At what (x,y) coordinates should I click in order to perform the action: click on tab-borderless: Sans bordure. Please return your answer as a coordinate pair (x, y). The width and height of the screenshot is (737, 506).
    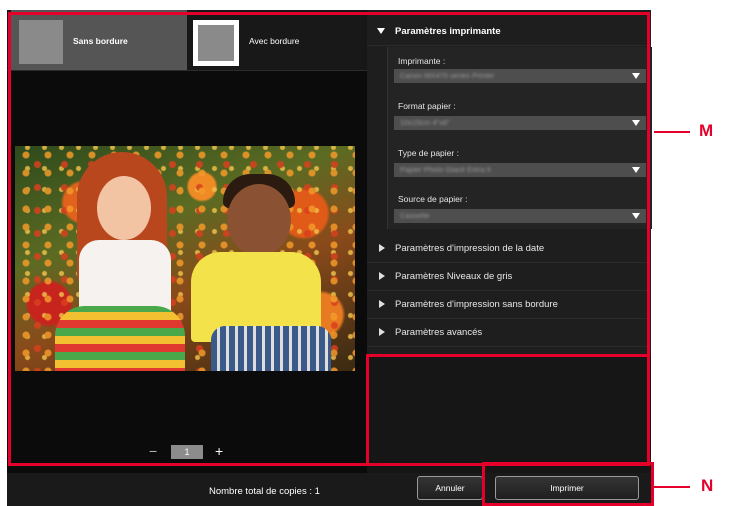
    Looking at the image, I should click on (99, 40).